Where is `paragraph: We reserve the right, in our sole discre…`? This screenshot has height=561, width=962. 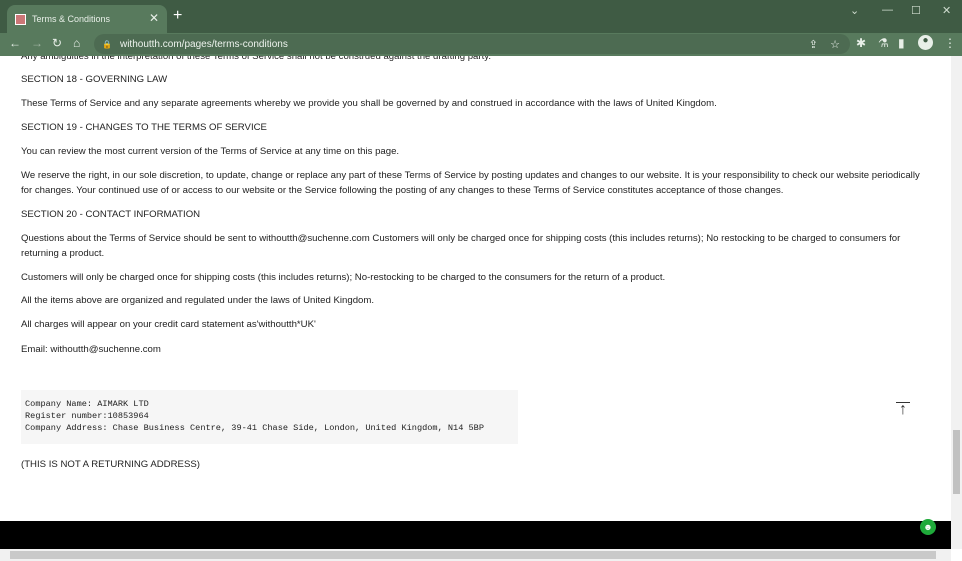 paragraph: We reserve the right, in our sole discre… is located at coordinates (470, 183).